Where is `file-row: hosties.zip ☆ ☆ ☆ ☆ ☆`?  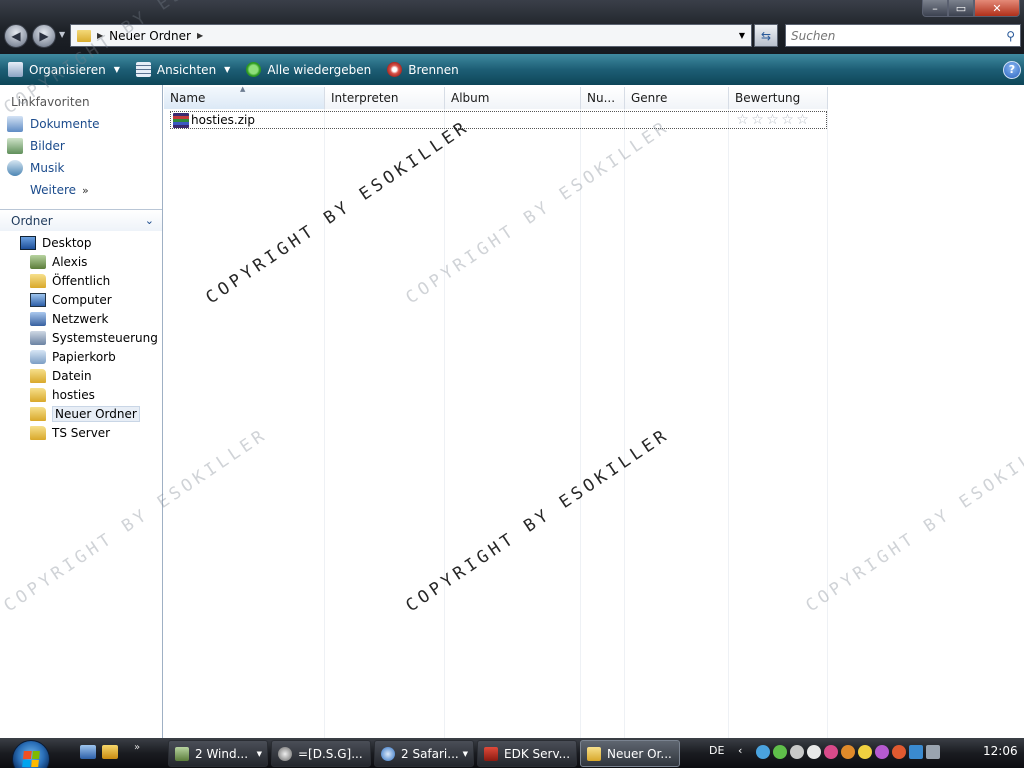
file-row: hosties.zip ☆ ☆ ☆ ☆ ☆ is located at coordinates (498, 120).